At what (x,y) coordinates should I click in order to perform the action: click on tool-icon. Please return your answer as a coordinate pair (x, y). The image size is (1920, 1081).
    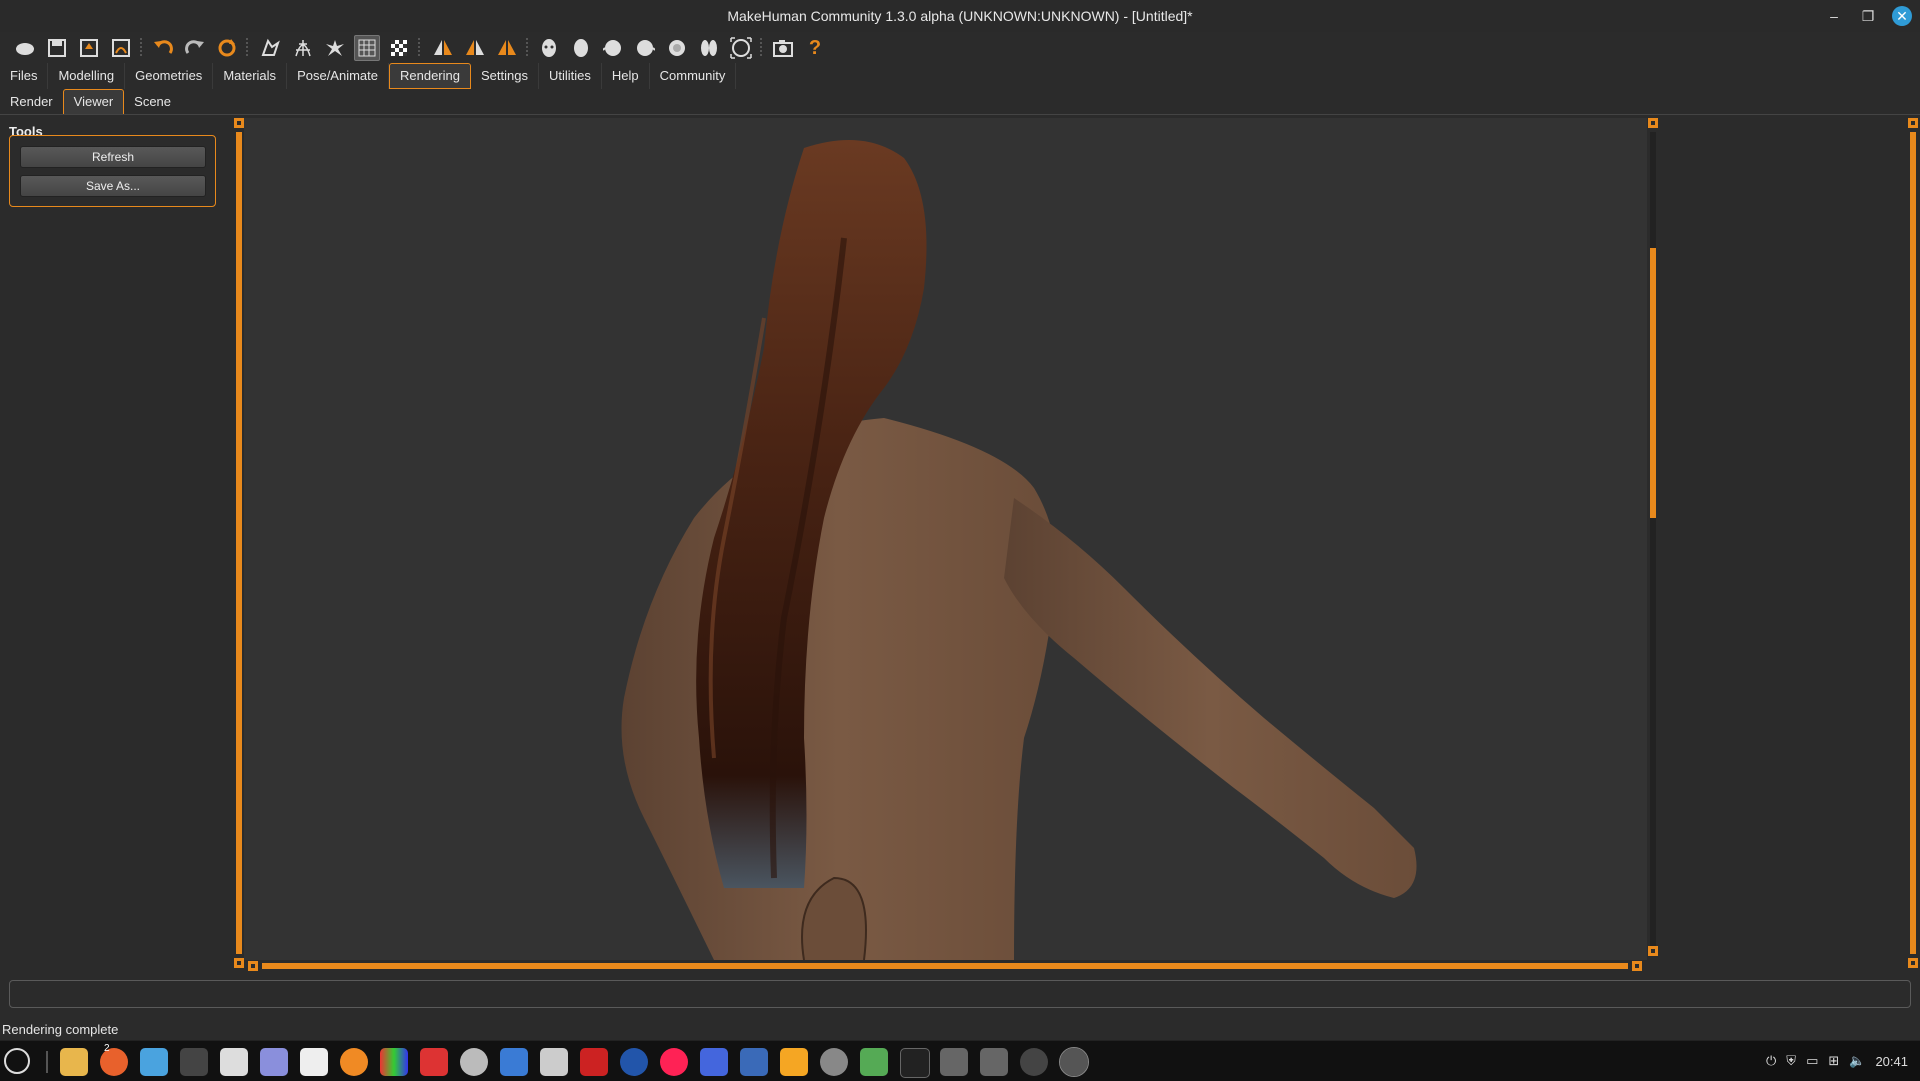
    Looking at the image, I should click on (554, 1062).